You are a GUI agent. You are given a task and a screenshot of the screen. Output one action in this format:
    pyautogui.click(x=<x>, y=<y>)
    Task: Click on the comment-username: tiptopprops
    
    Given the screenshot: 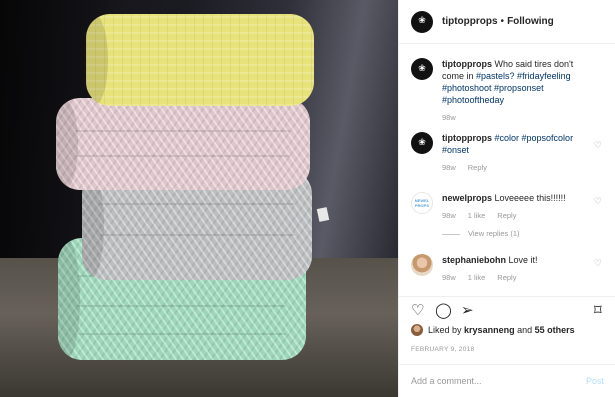 What is the action you would take?
    pyautogui.click(x=467, y=138)
    